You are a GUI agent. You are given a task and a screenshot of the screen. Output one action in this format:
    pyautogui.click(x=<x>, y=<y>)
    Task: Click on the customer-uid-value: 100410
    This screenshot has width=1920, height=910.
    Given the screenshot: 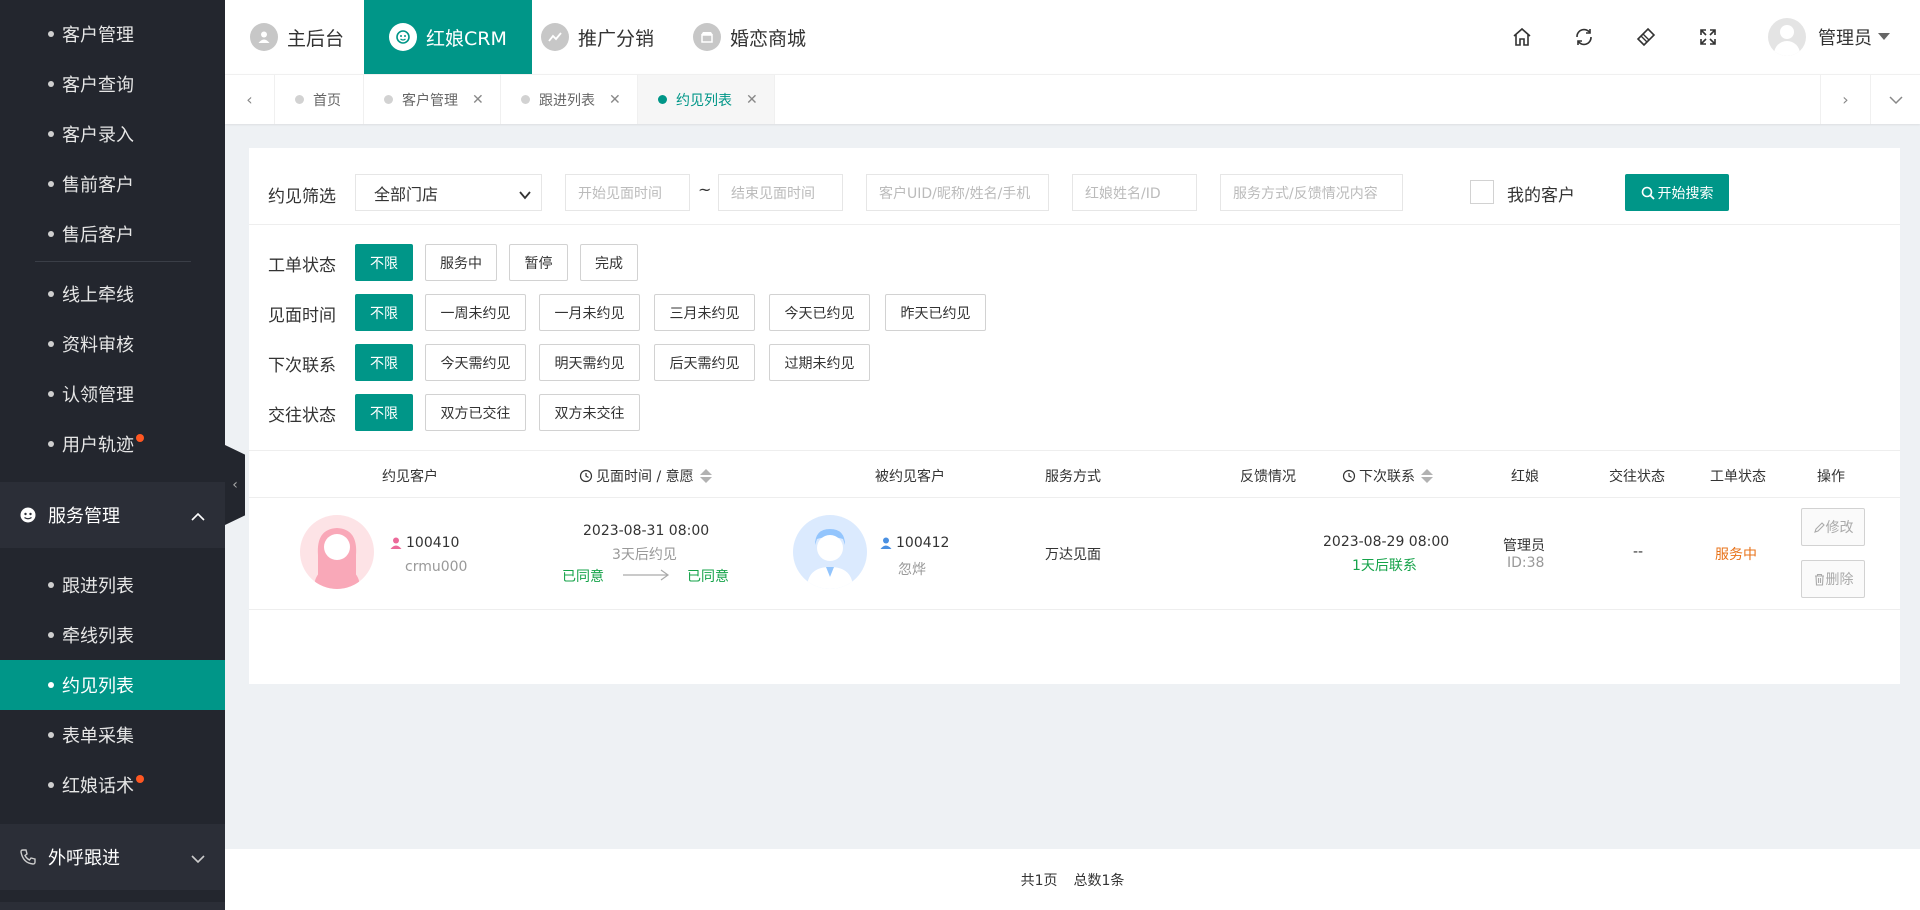 What is the action you would take?
    pyautogui.click(x=433, y=543)
    